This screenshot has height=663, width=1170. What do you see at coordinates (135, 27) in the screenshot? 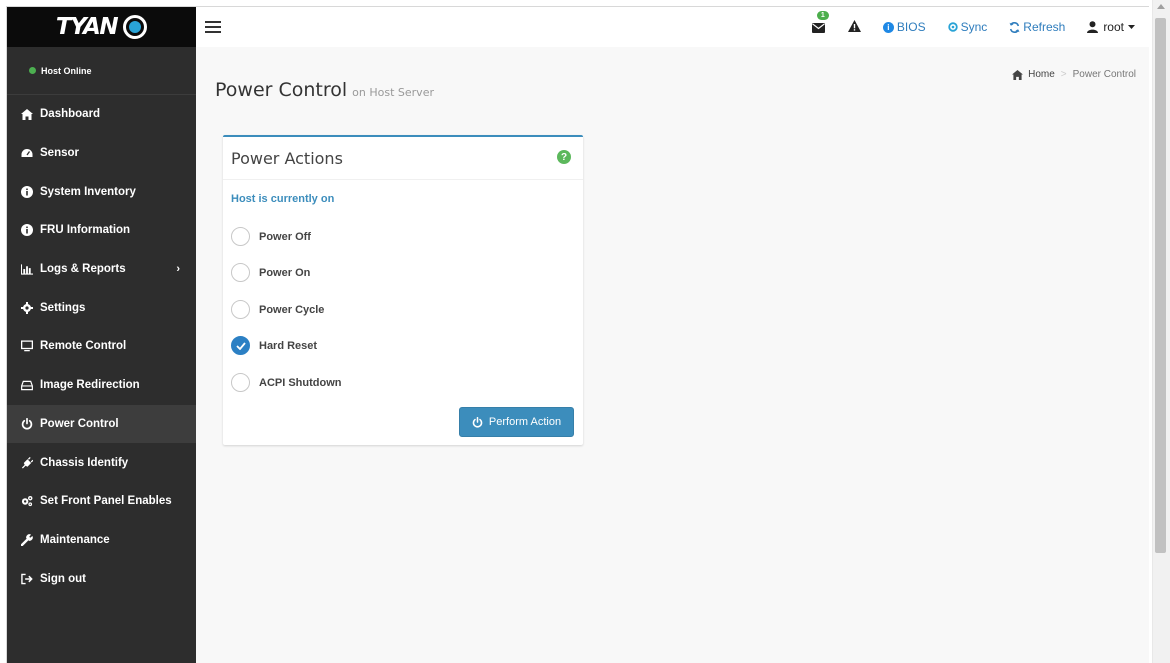
I see `logo-ring-icon` at bounding box center [135, 27].